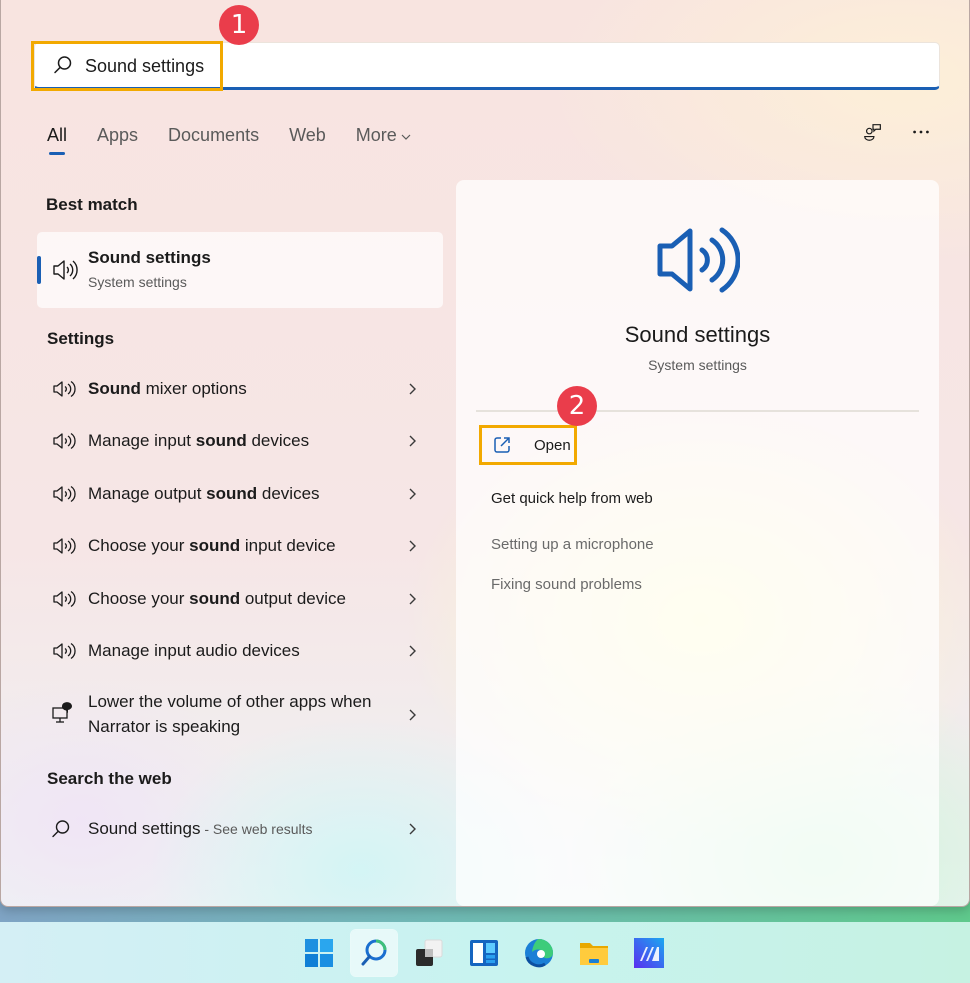  What do you see at coordinates (288, 545) in the screenshot?
I see `label-text: input device` at bounding box center [288, 545].